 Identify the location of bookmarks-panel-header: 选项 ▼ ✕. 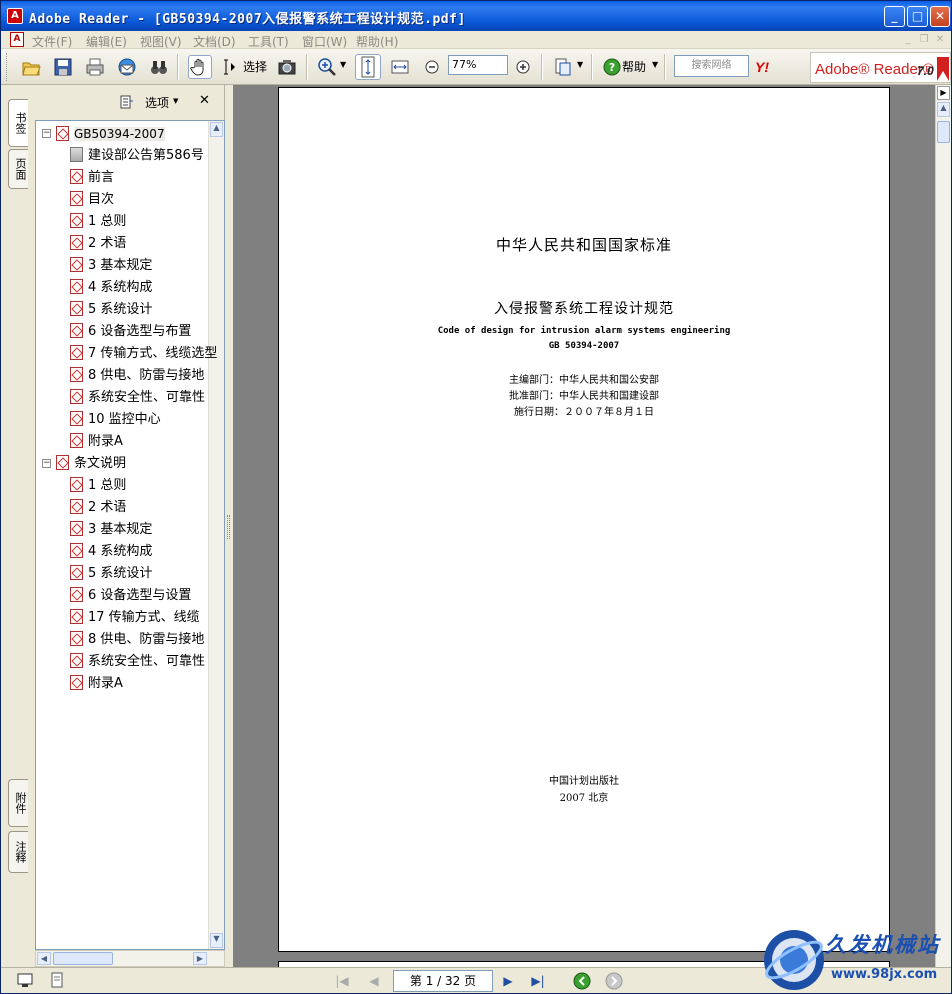
(128, 102).